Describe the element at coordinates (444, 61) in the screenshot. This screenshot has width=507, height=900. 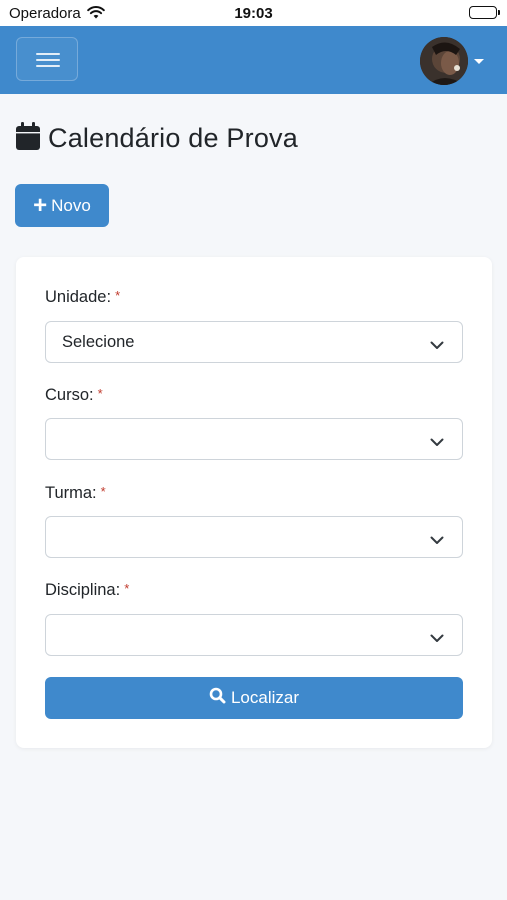
I see `user-avatar` at that location.